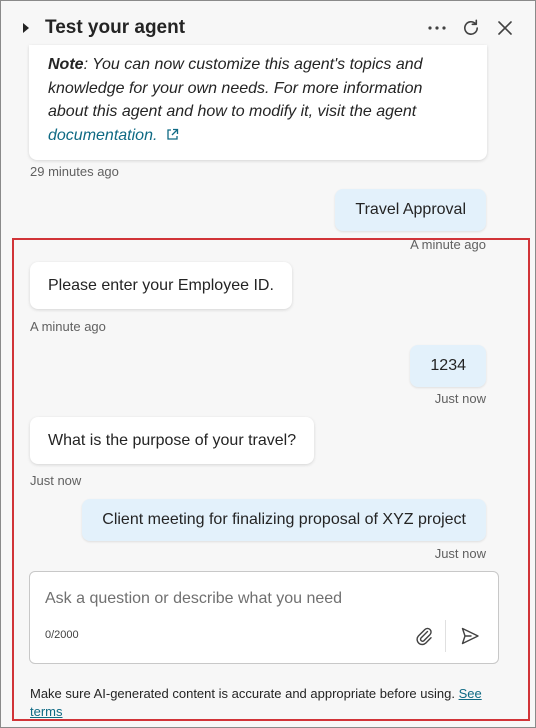 Image resolution: width=536 pixels, height=728 pixels. What do you see at coordinates (161, 285) in the screenshot?
I see `bot-message-employee-id: Please enter your Employee ID.` at bounding box center [161, 285].